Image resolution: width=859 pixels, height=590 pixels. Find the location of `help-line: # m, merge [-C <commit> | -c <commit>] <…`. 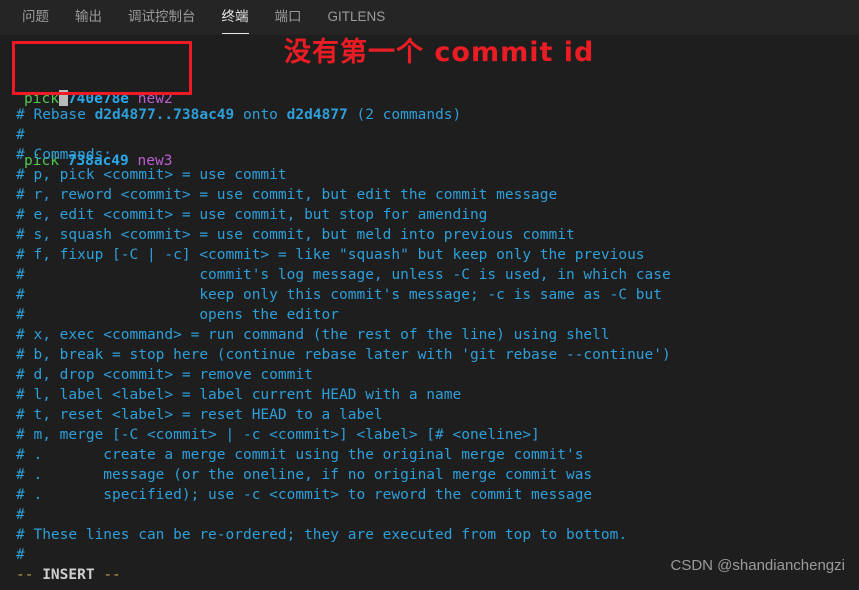

help-line: # m, merge [-C <commit> | -c <commit>] <… is located at coordinates (278, 435).